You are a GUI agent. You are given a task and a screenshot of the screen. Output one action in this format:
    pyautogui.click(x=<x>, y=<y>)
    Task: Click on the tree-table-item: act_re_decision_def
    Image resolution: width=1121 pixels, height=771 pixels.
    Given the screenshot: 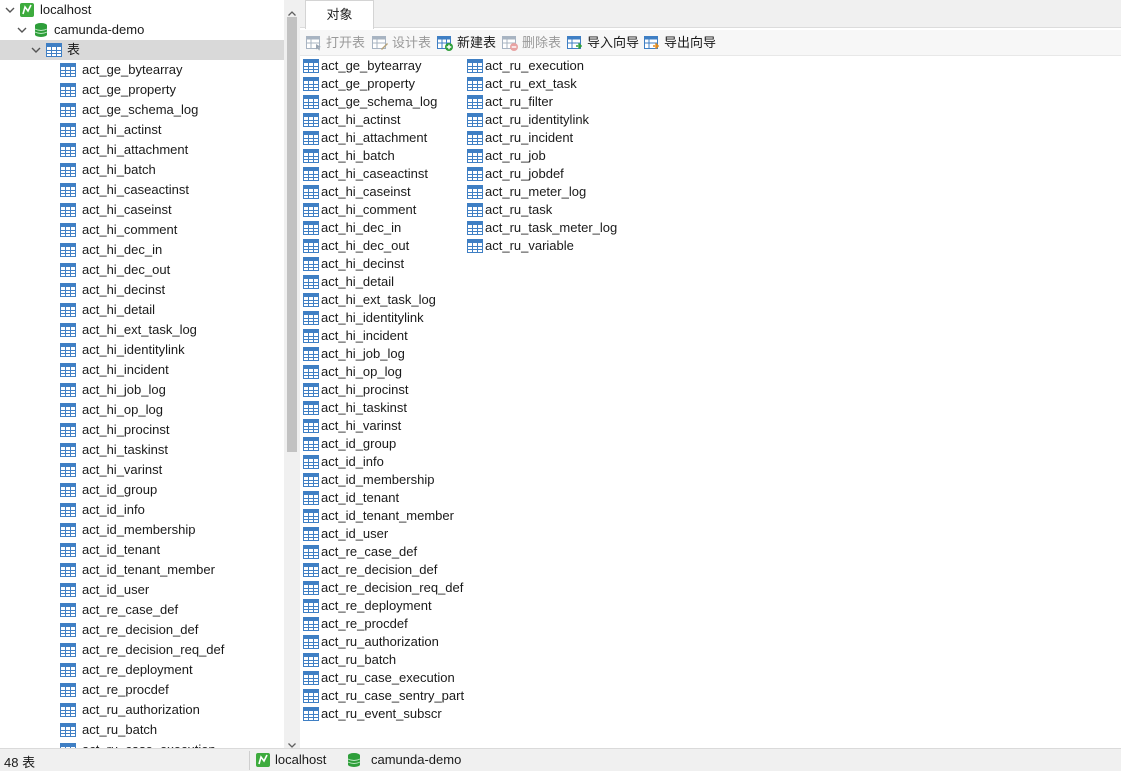 What is the action you would take?
    pyautogui.click(x=142, y=630)
    